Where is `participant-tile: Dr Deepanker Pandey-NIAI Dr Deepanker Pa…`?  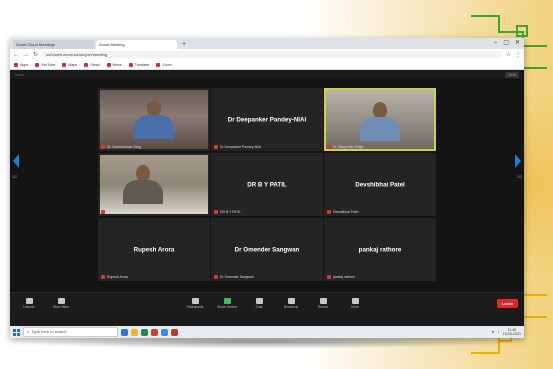
participant-tile: Dr Deepanker Pandey-NIAI Dr Deepanker Pa… is located at coordinates (267, 119).